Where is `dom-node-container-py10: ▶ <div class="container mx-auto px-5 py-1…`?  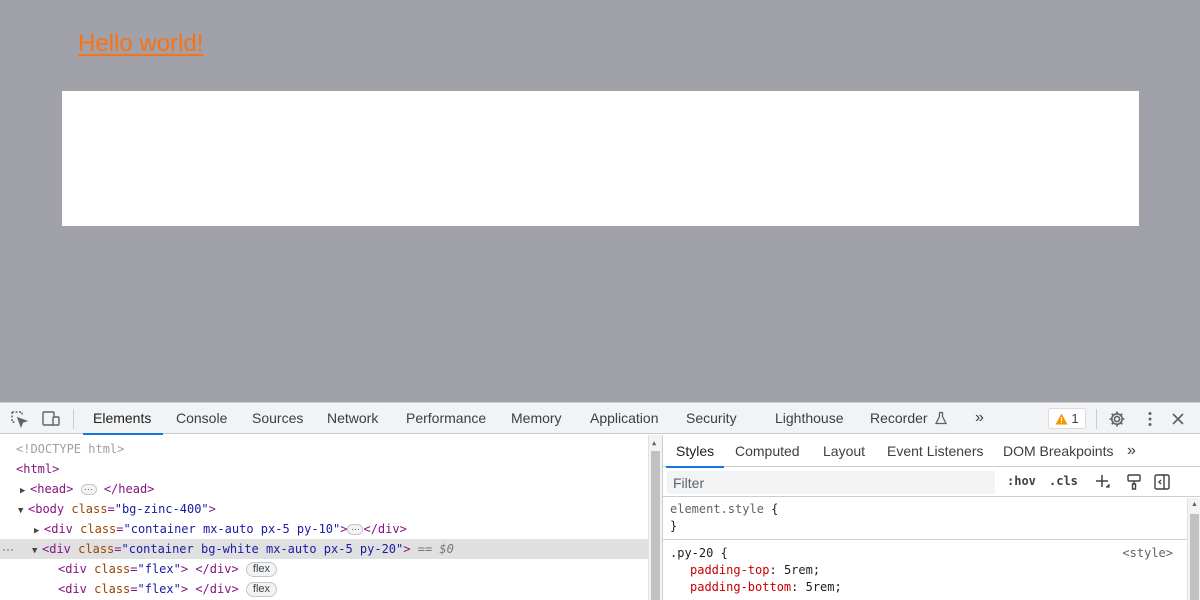 dom-node-container-py10: ▶ <div class="container mx-auto px-5 py-1… is located at coordinates (324, 529).